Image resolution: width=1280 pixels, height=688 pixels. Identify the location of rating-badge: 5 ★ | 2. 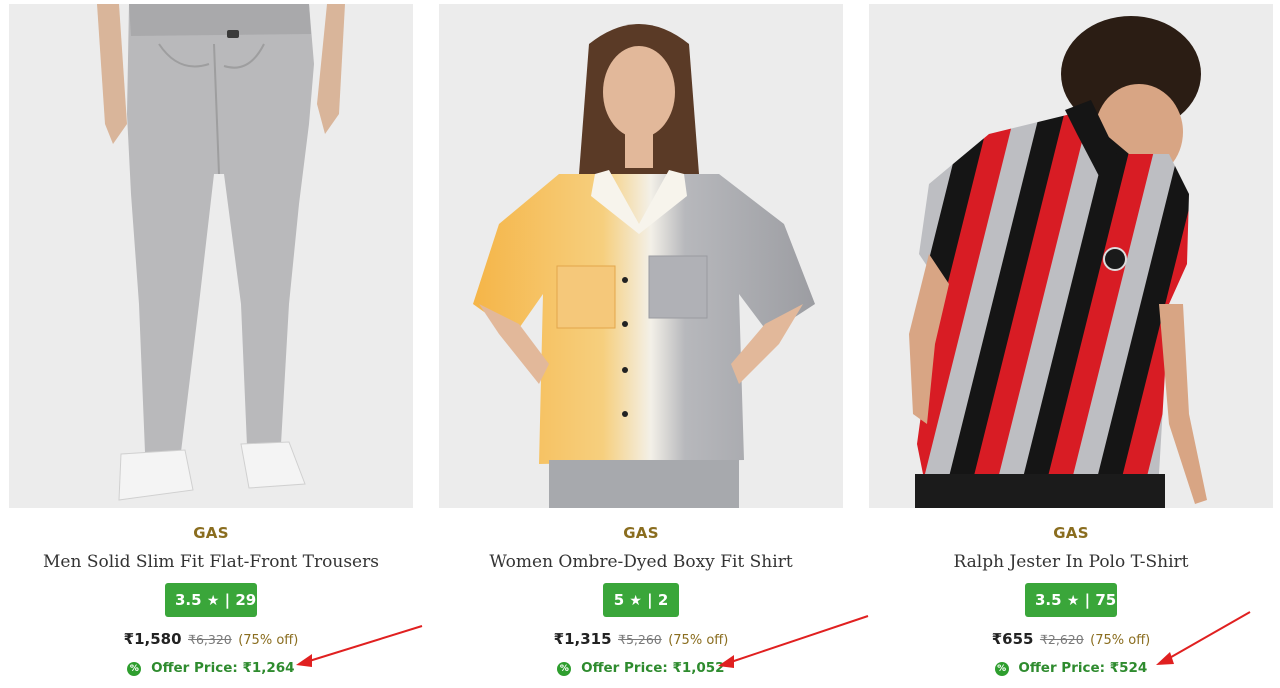
(641, 600).